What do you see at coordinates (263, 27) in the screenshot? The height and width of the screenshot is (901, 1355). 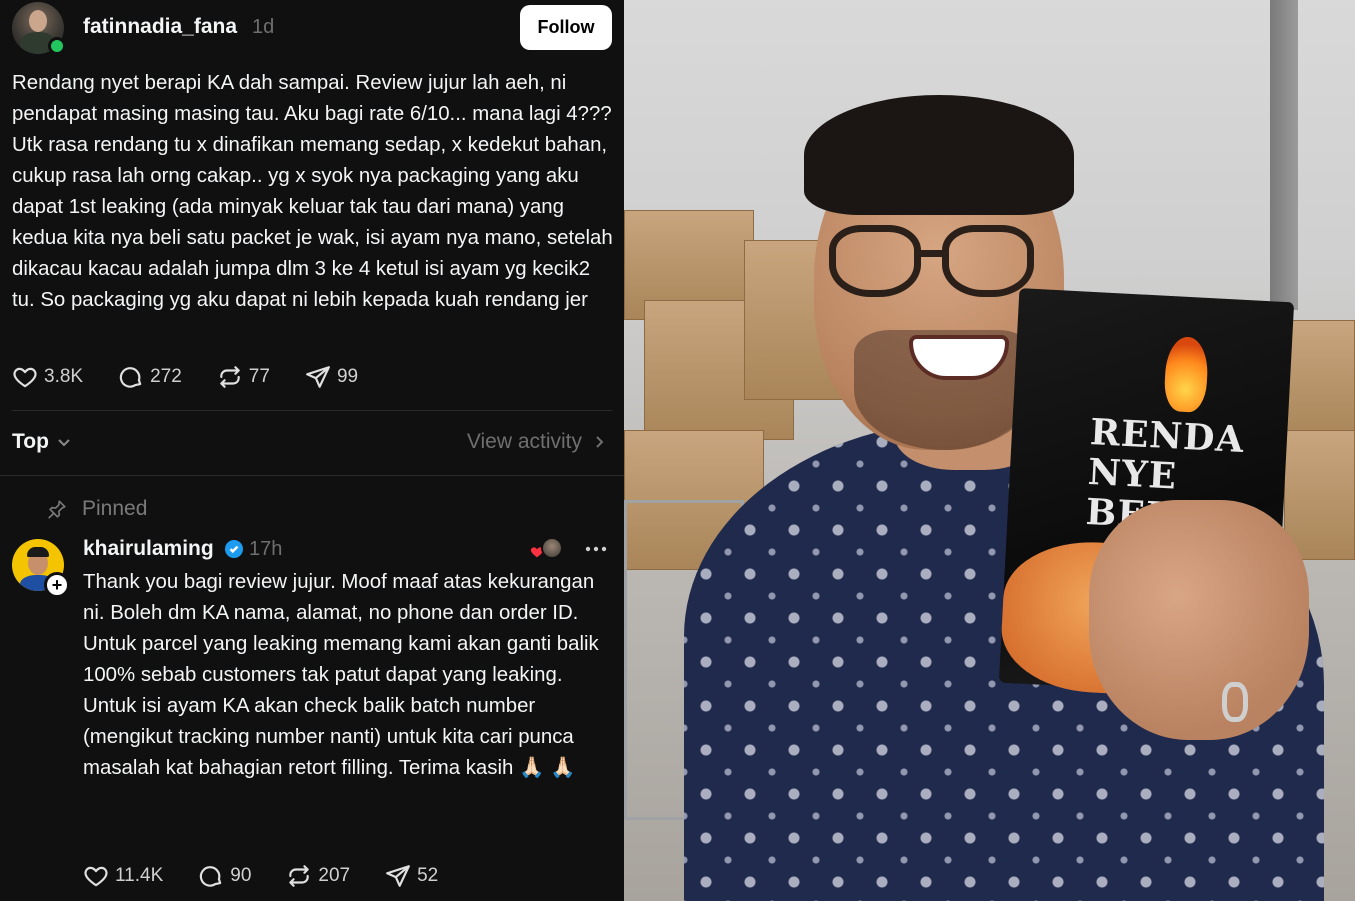 I see `post-timestamp: 1d` at bounding box center [263, 27].